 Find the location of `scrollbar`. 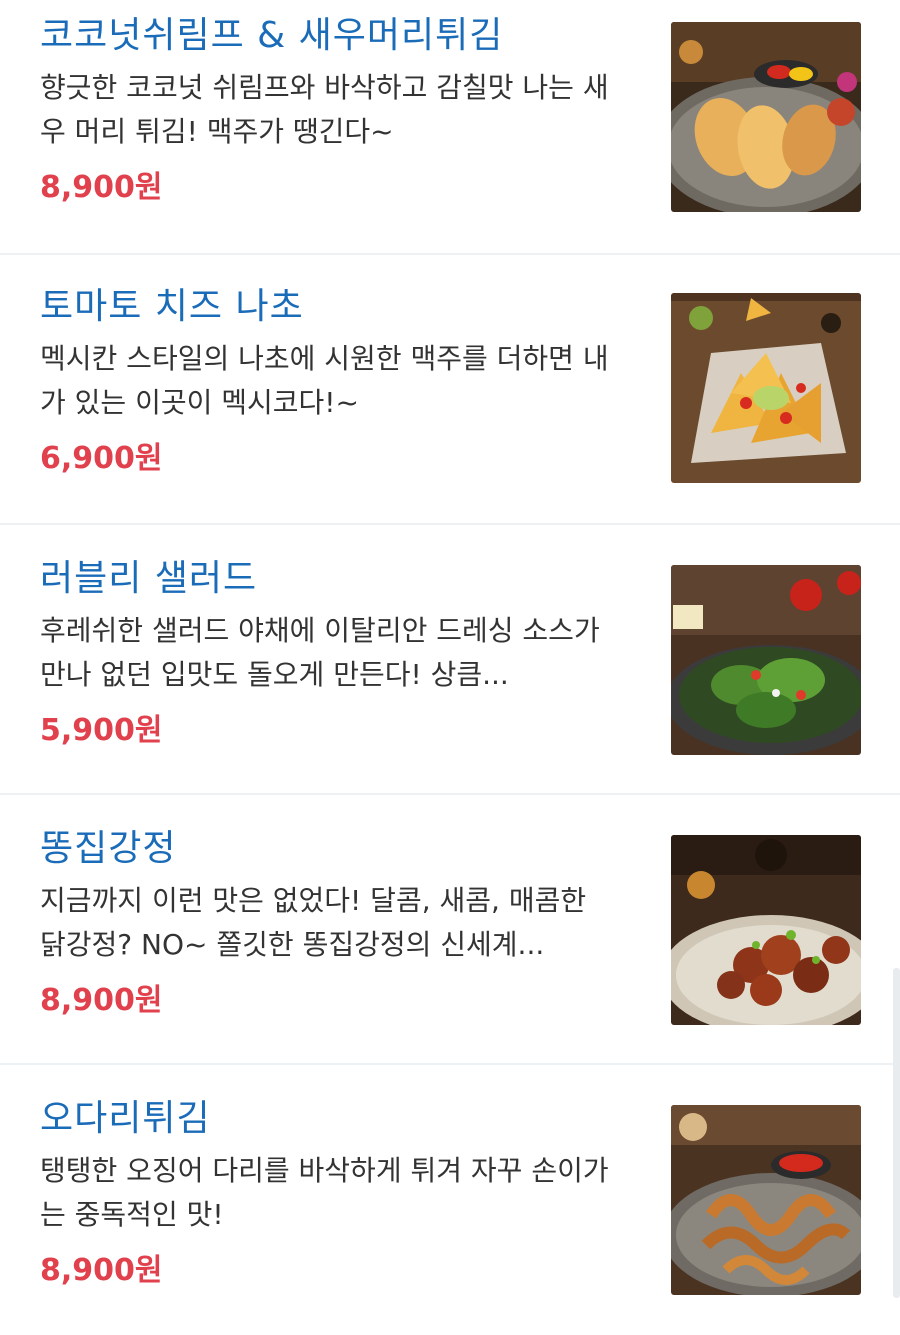

scrollbar is located at coordinates (896, 1133).